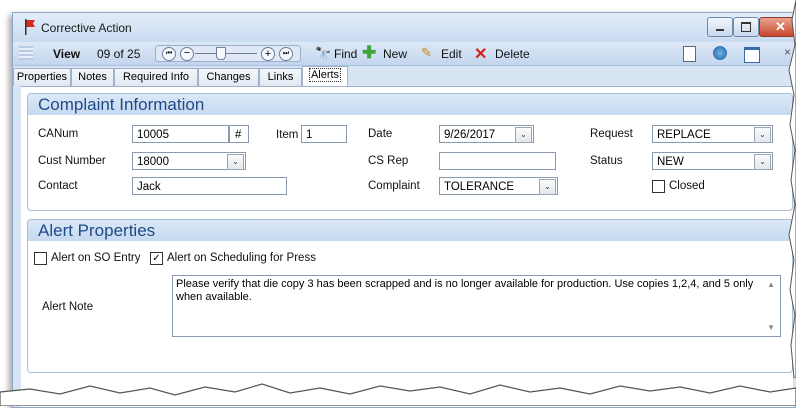 This screenshot has width=796, height=408. I want to click on hash-button: #, so click(239, 134).